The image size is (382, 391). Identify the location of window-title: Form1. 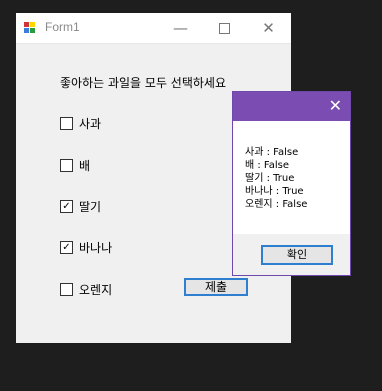
(62, 27).